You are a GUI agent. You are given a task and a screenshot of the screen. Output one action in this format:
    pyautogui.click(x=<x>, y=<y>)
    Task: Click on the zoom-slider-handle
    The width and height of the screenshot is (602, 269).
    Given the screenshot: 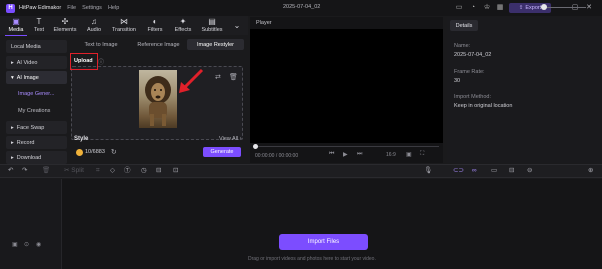 What is the action you would take?
    pyautogui.click(x=544, y=7)
    